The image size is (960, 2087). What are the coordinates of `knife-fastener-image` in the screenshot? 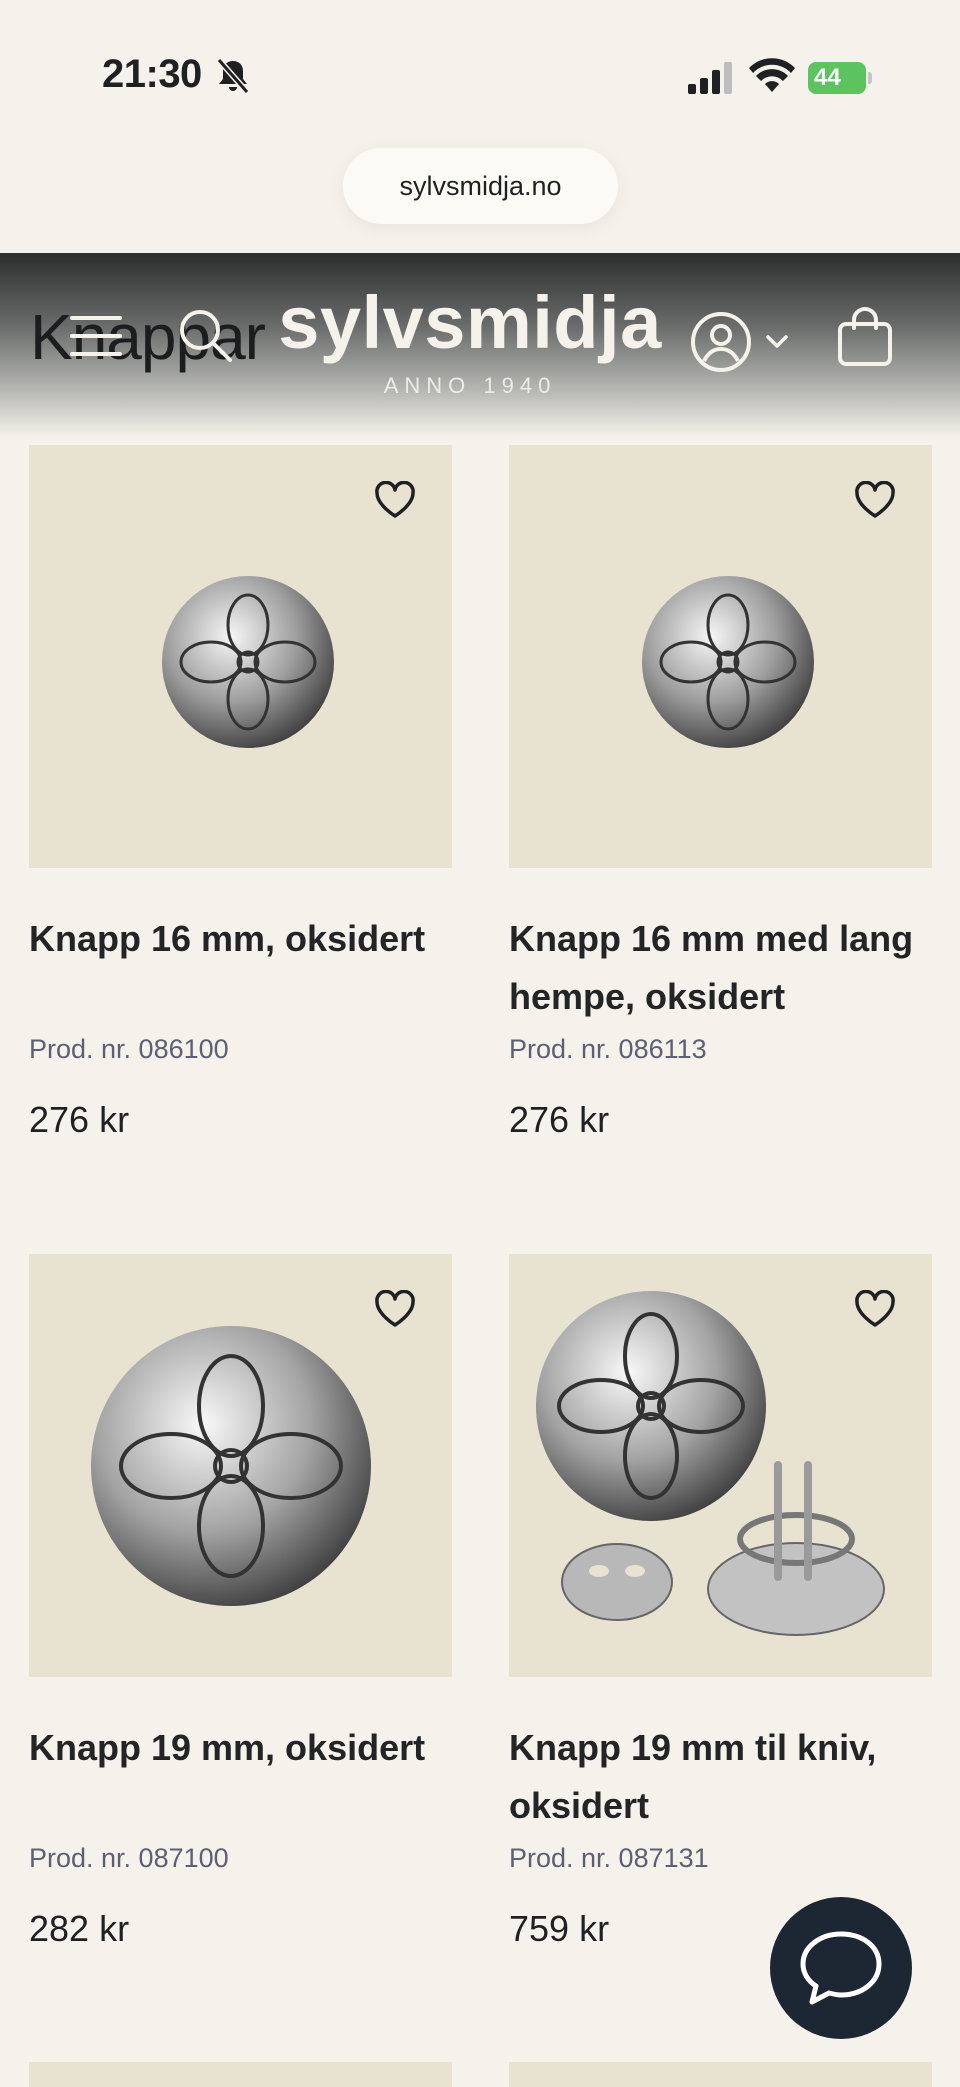 It's located at (796, 1548).